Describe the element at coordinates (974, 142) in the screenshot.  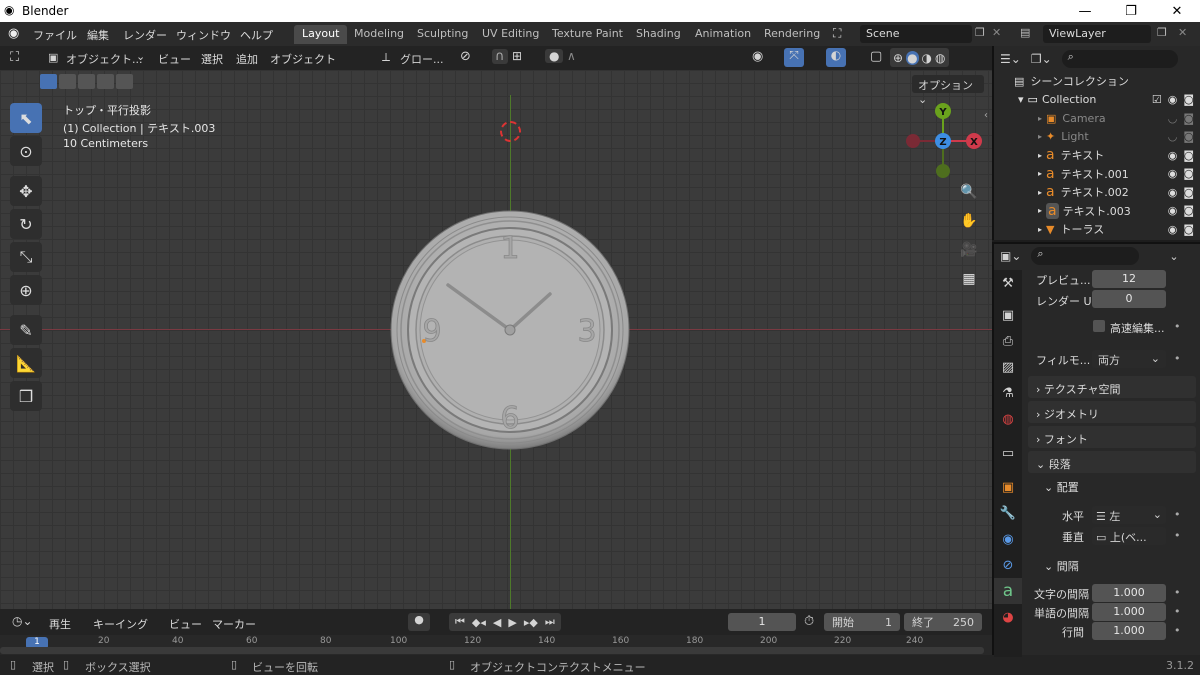
I see `gizmo-x-label: X` at that location.